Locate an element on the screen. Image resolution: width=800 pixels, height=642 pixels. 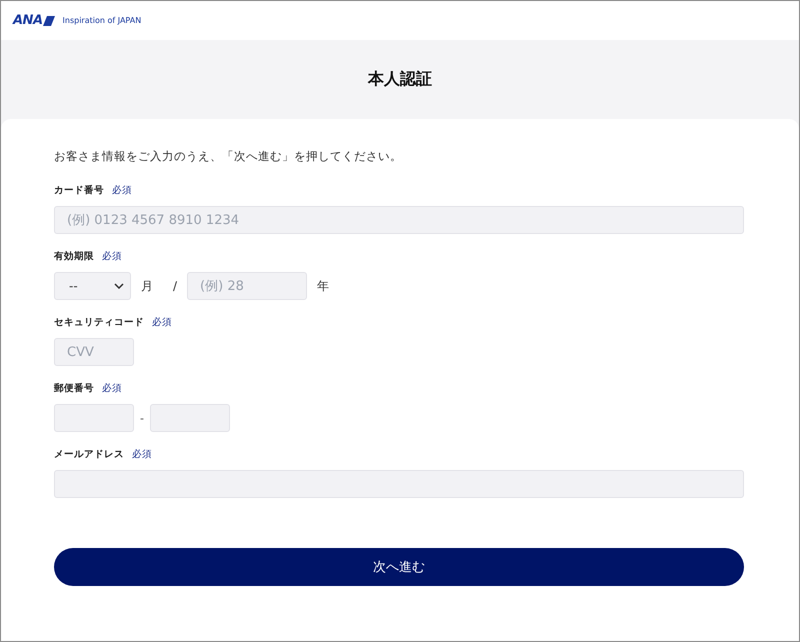
unit-label: 年 is located at coordinates (323, 286).